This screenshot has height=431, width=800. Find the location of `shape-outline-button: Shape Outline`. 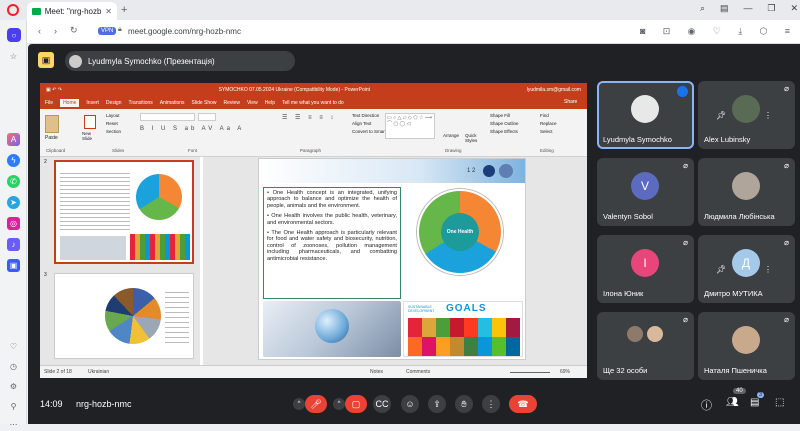

shape-outline-button: Shape Outline is located at coordinates (504, 123).